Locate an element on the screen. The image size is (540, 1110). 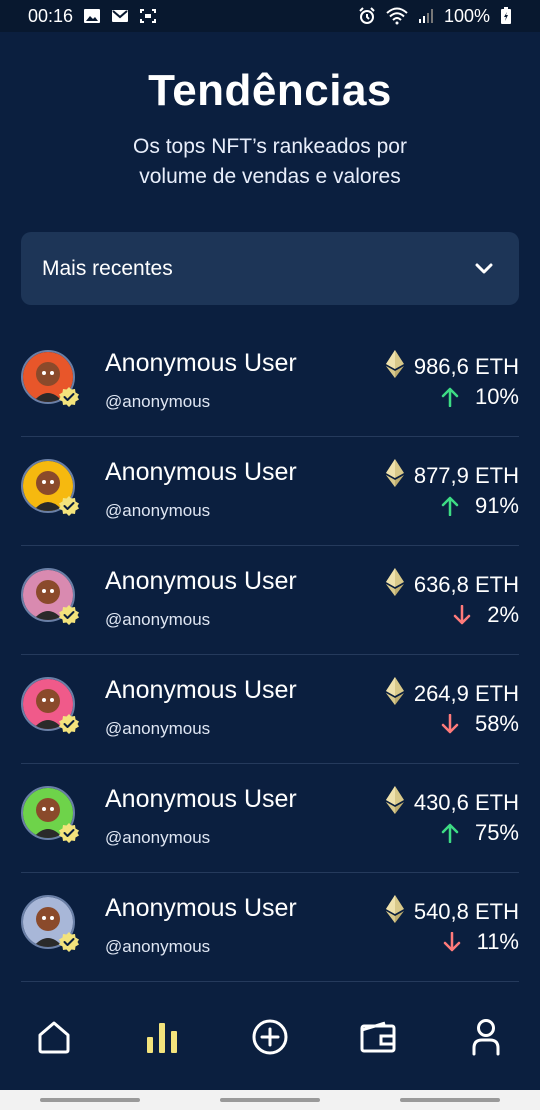
eth-amount-value: 430,6 ETH is located at coordinates (466, 802).